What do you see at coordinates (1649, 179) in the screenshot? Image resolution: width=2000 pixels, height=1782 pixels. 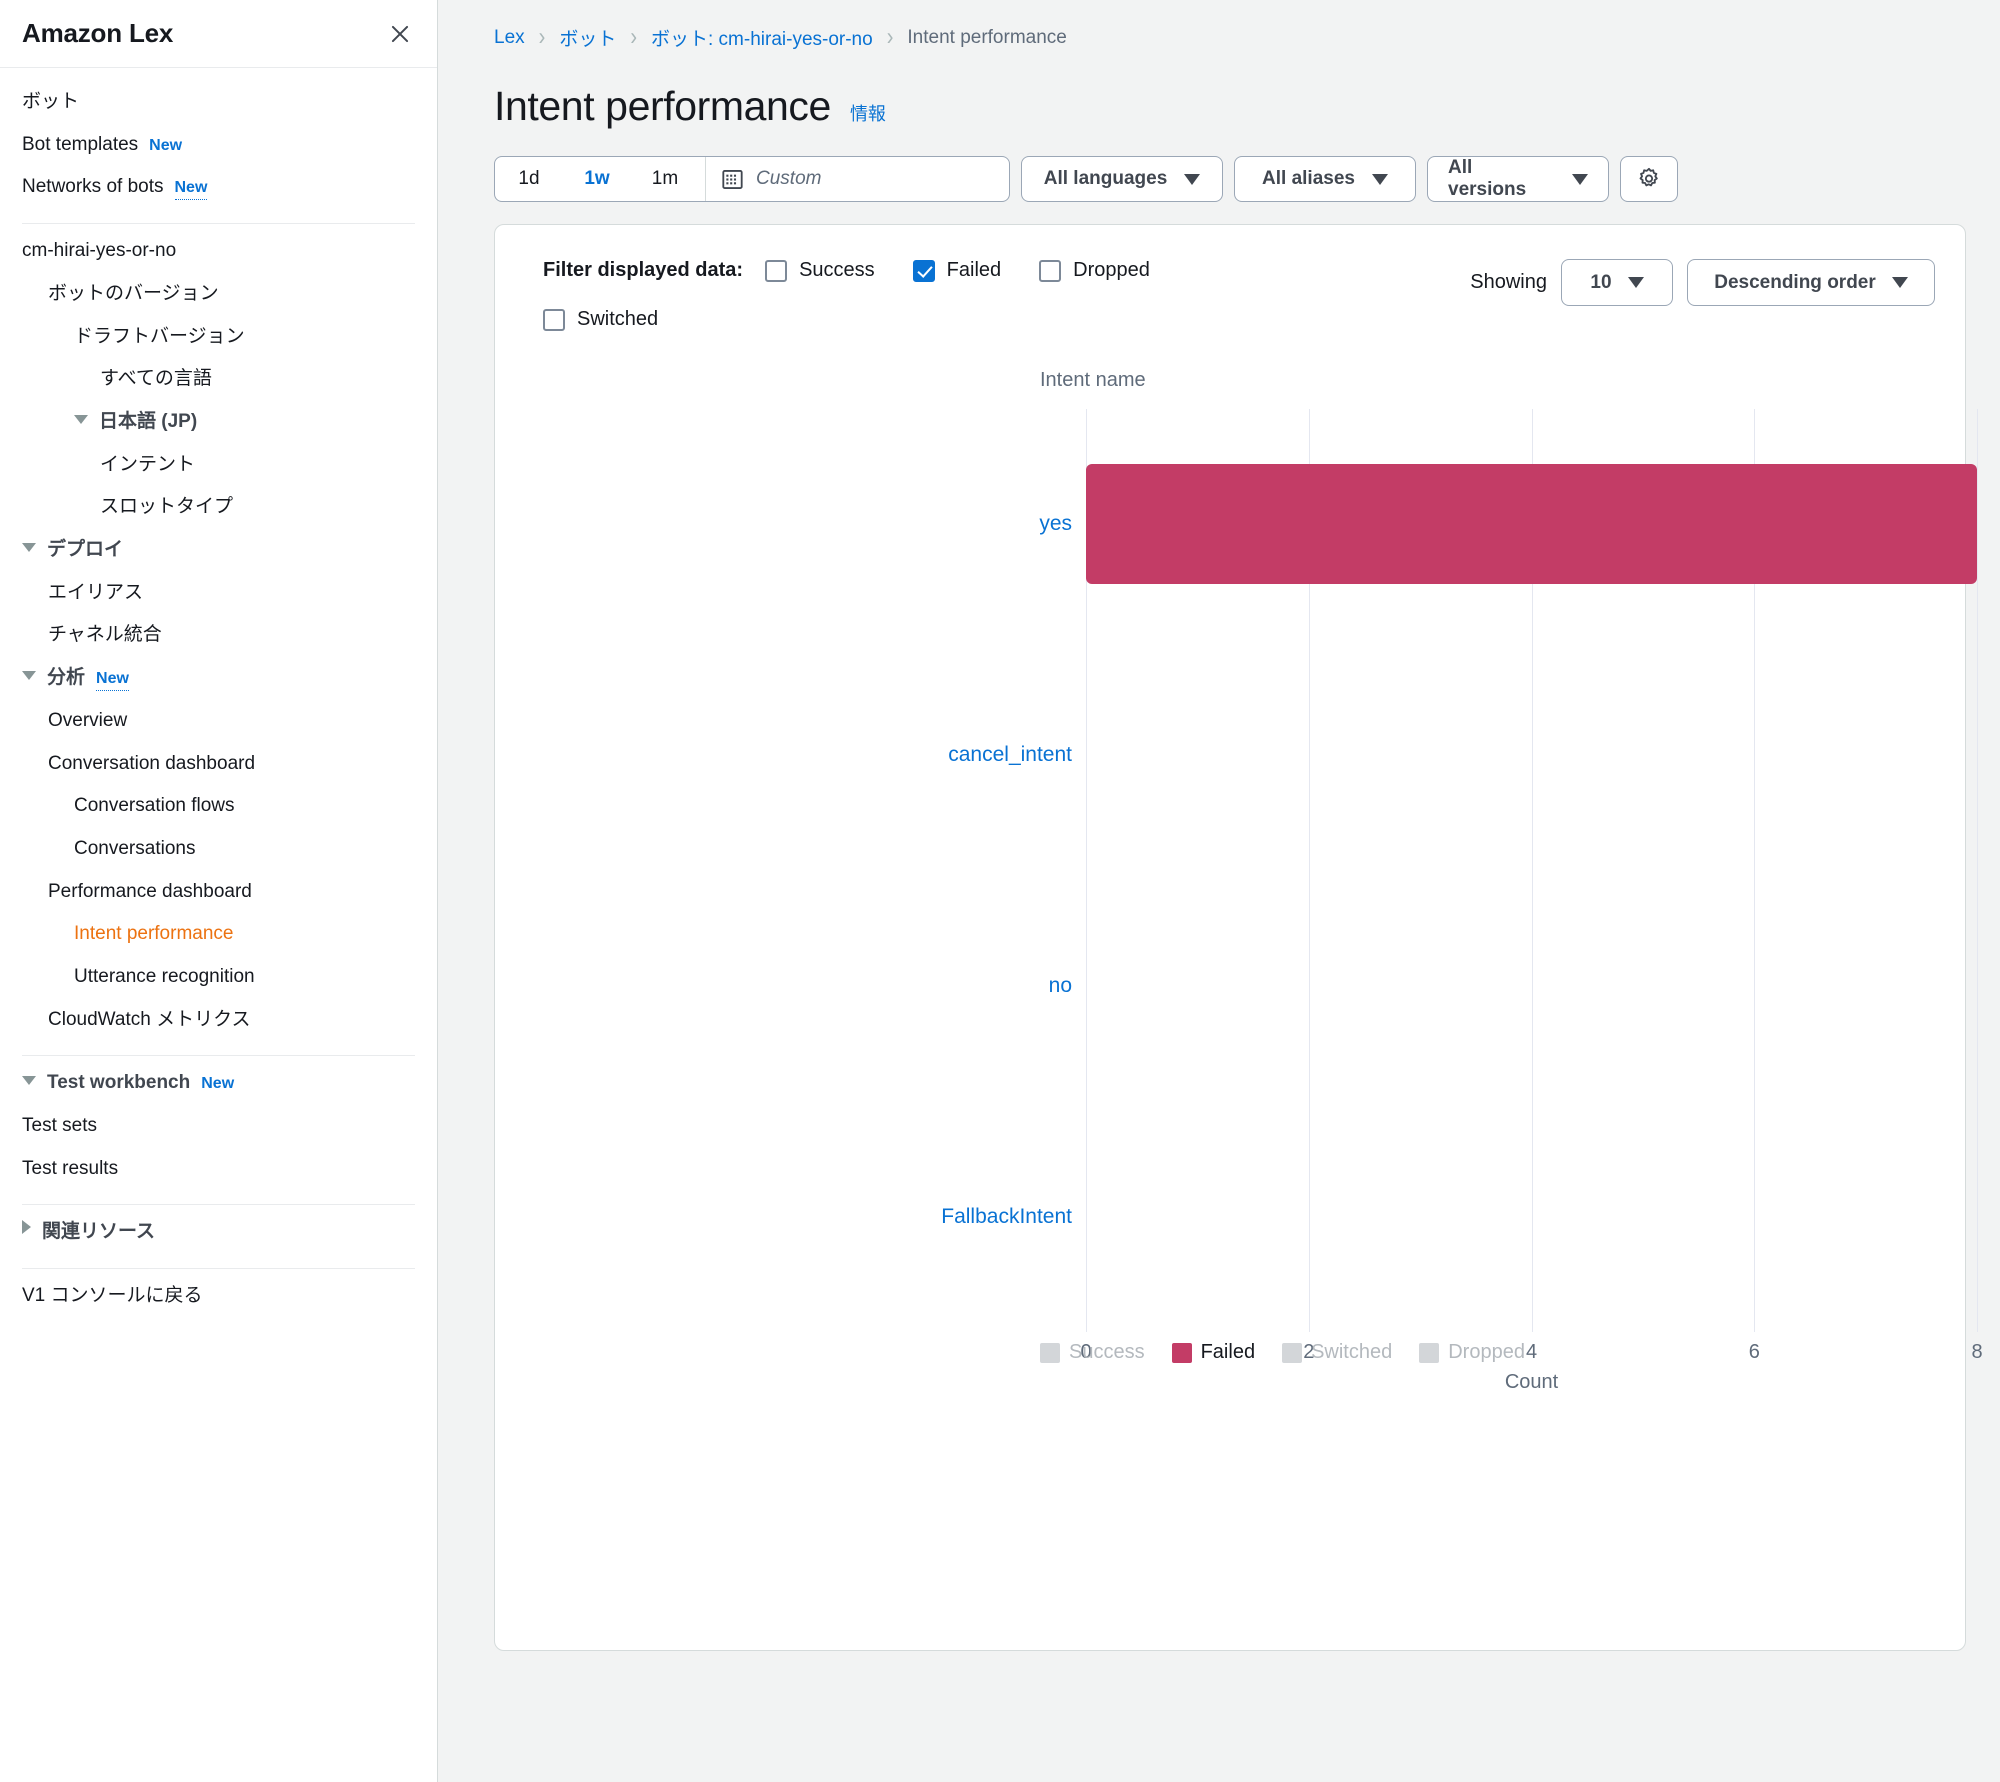 I see `settings-button` at bounding box center [1649, 179].